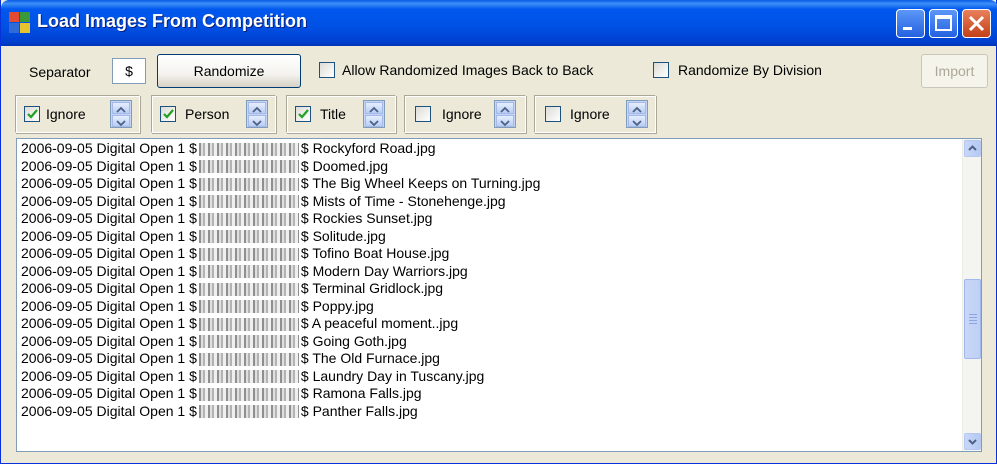 The width and height of the screenshot is (997, 464). What do you see at coordinates (491, 307) in the screenshot?
I see `list-item: 2006-09-05 Digital Open 1 $ $ Poppy.jpg` at bounding box center [491, 307].